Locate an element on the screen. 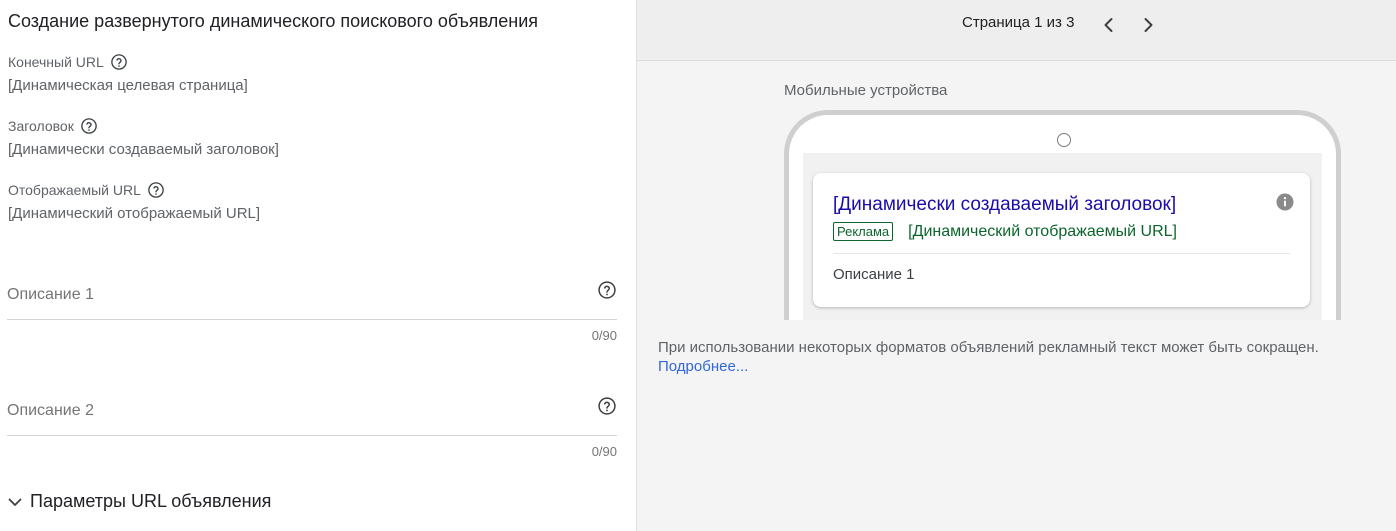 This screenshot has width=1396, height=531. description-1-input: Описание 1 is located at coordinates (312, 295).